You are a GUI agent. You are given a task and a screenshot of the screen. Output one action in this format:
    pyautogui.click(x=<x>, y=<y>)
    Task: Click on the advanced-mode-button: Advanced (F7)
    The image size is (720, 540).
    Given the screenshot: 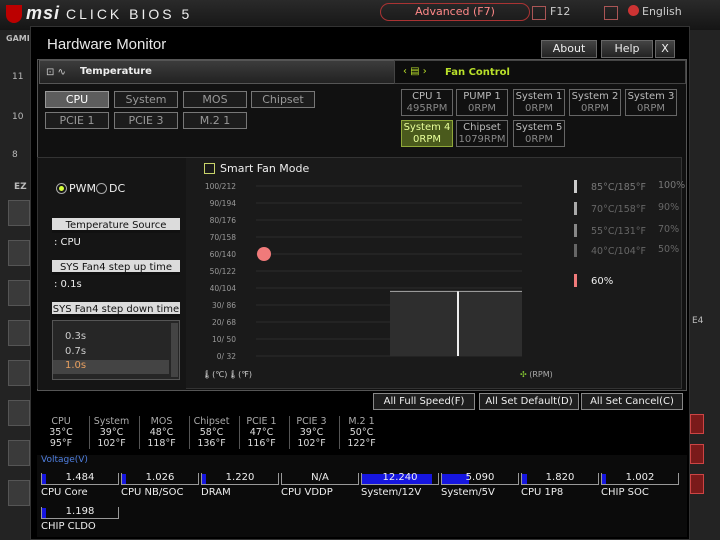 What is the action you would take?
    pyautogui.click(x=455, y=12)
    